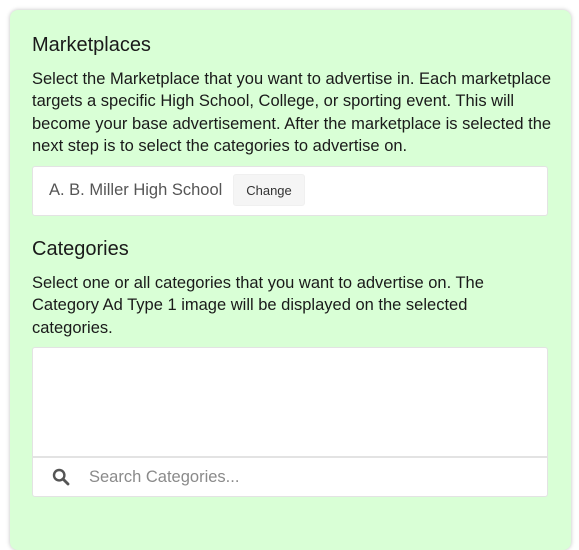 Image resolution: width=579 pixels, height=550 pixels. I want to click on categories-heading: Categories, so click(80, 249).